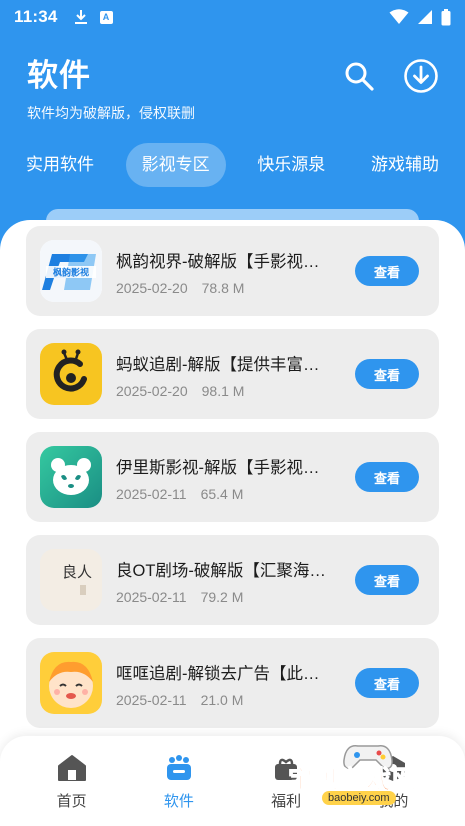 The image size is (465, 826). I want to click on app-card: 伊里斯影视-解版【手影视… 2025-02-11 65.4 M 查看, so click(232, 477).